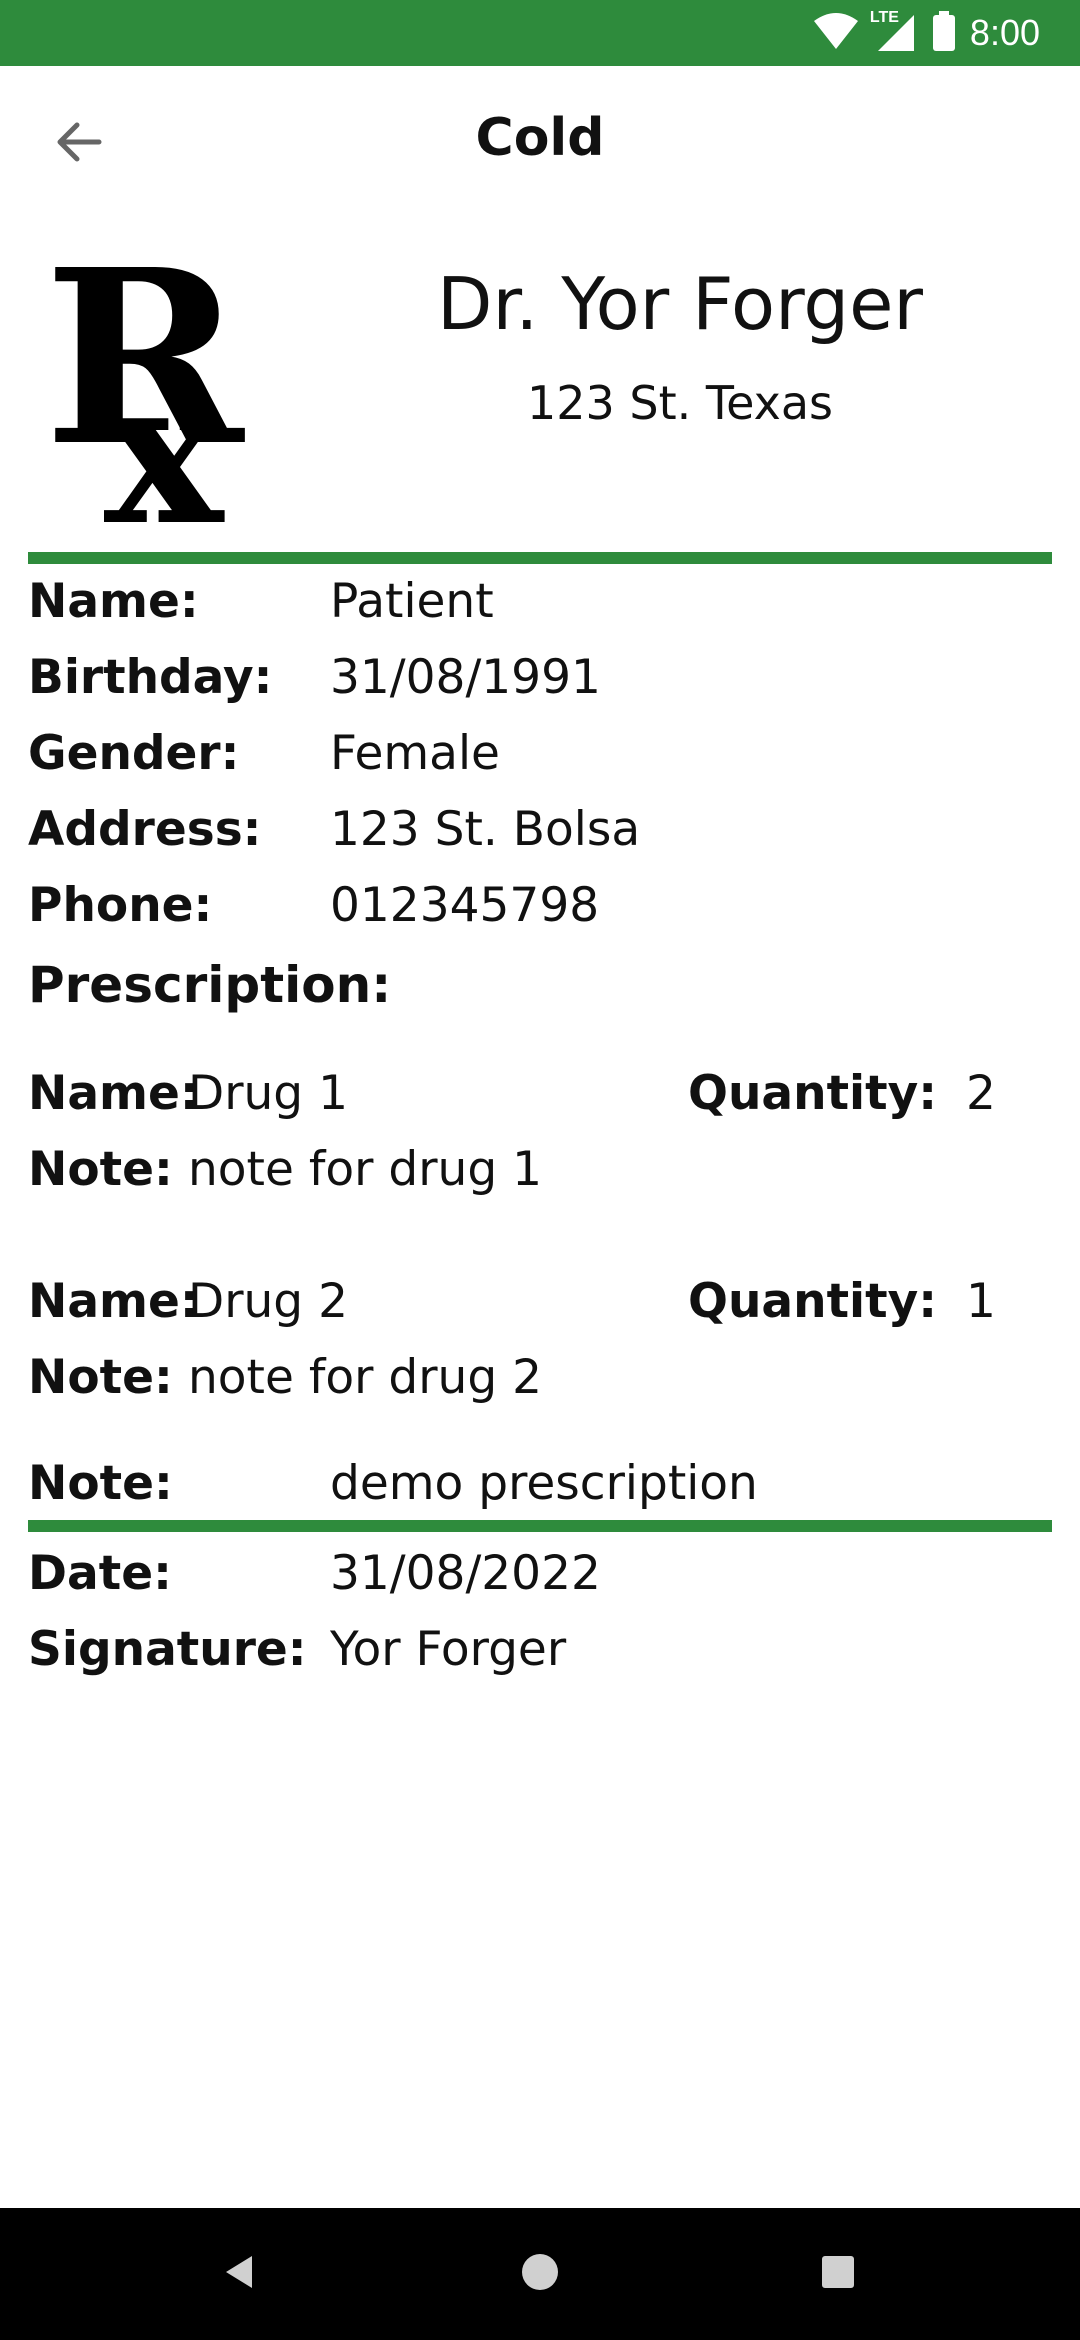  What do you see at coordinates (365, 1377) in the screenshot?
I see `drug-note-value: note for drug 2` at bounding box center [365, 1377].